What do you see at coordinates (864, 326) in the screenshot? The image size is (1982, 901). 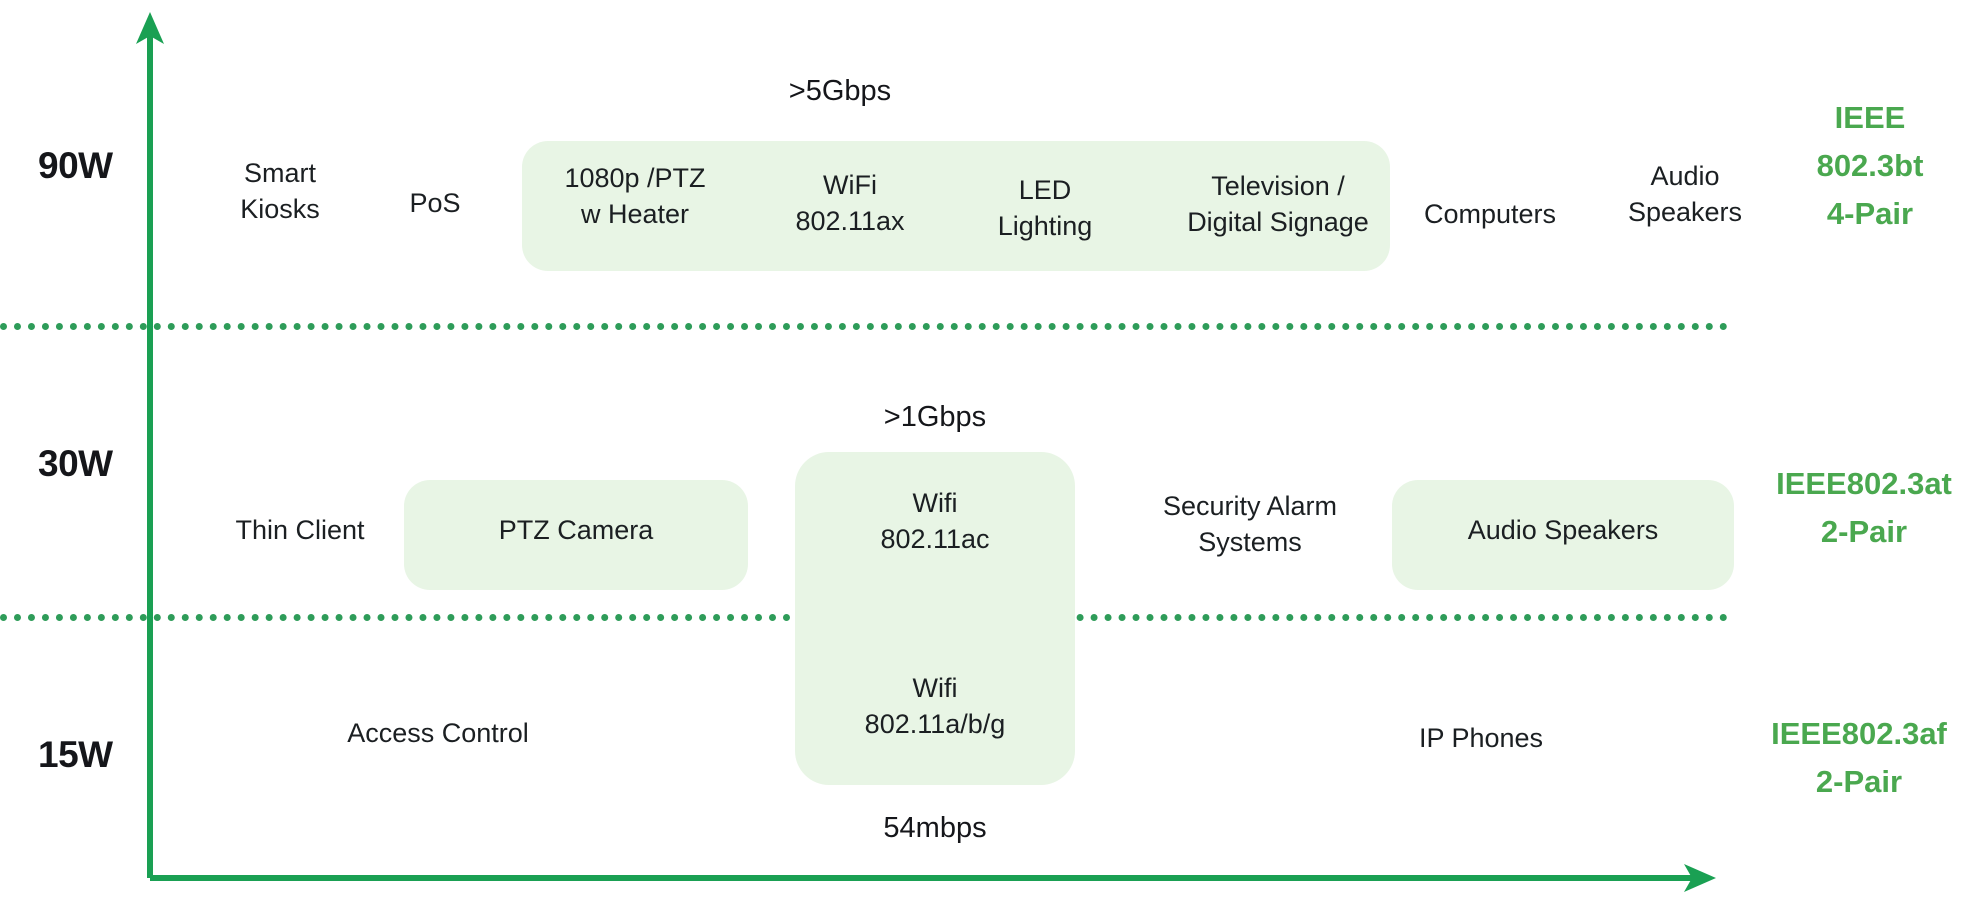 I see `tier-divider-90w-30w` at bounding box center [864, 326].